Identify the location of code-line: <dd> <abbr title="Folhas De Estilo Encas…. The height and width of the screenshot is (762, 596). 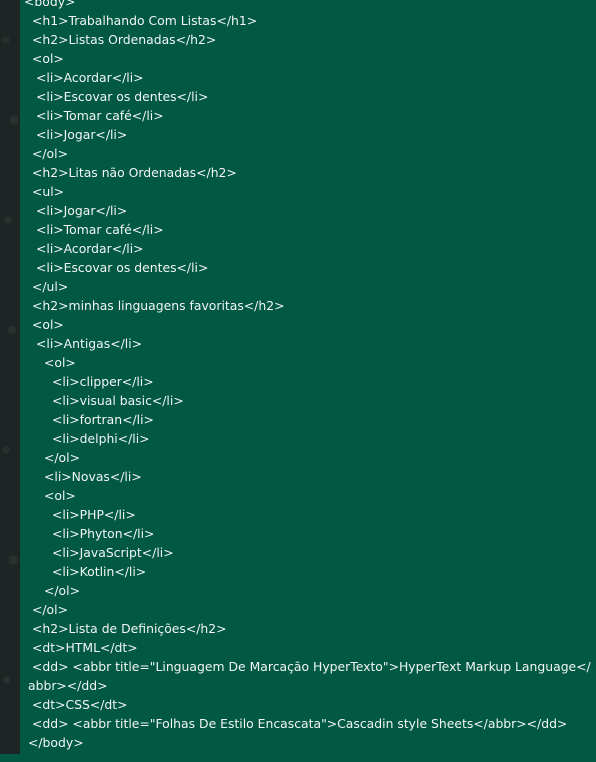
(299, 723).